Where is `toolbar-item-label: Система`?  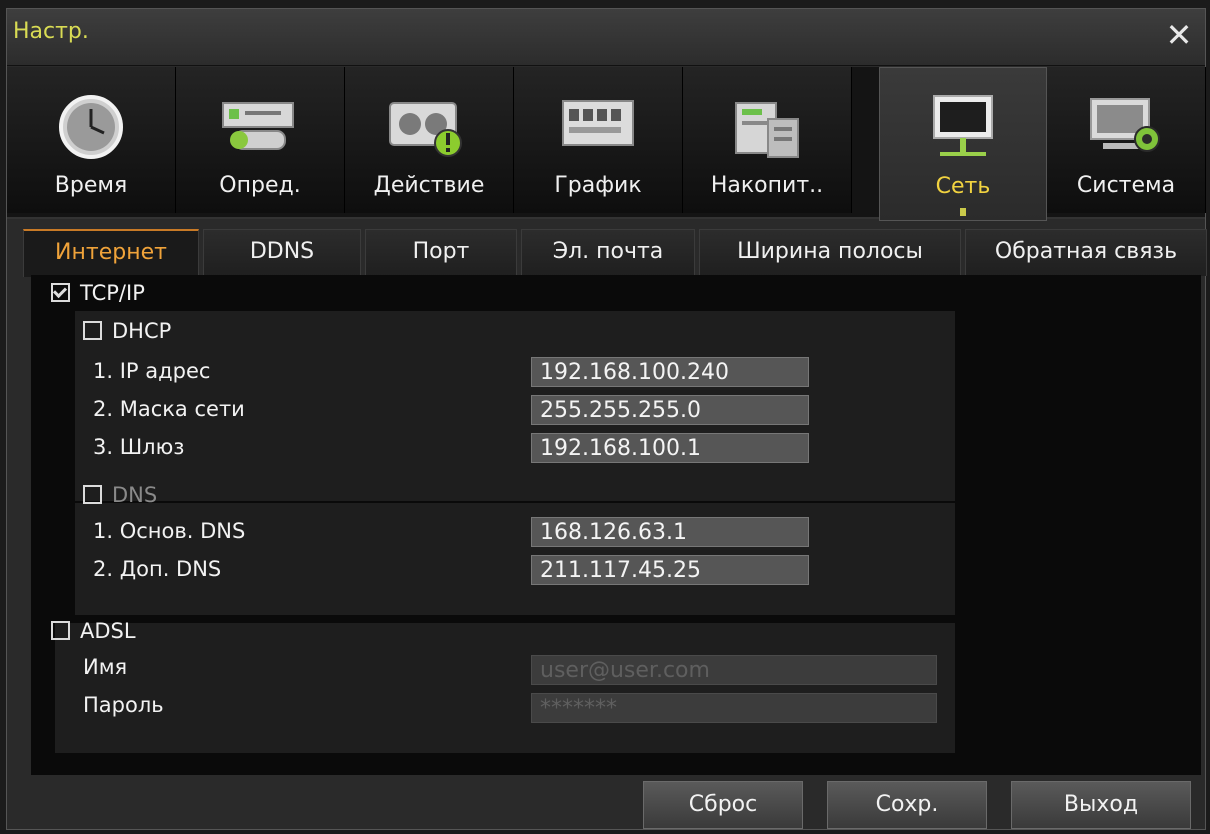
toolbar-item-label: Система is located at coordinates (1126, 185).